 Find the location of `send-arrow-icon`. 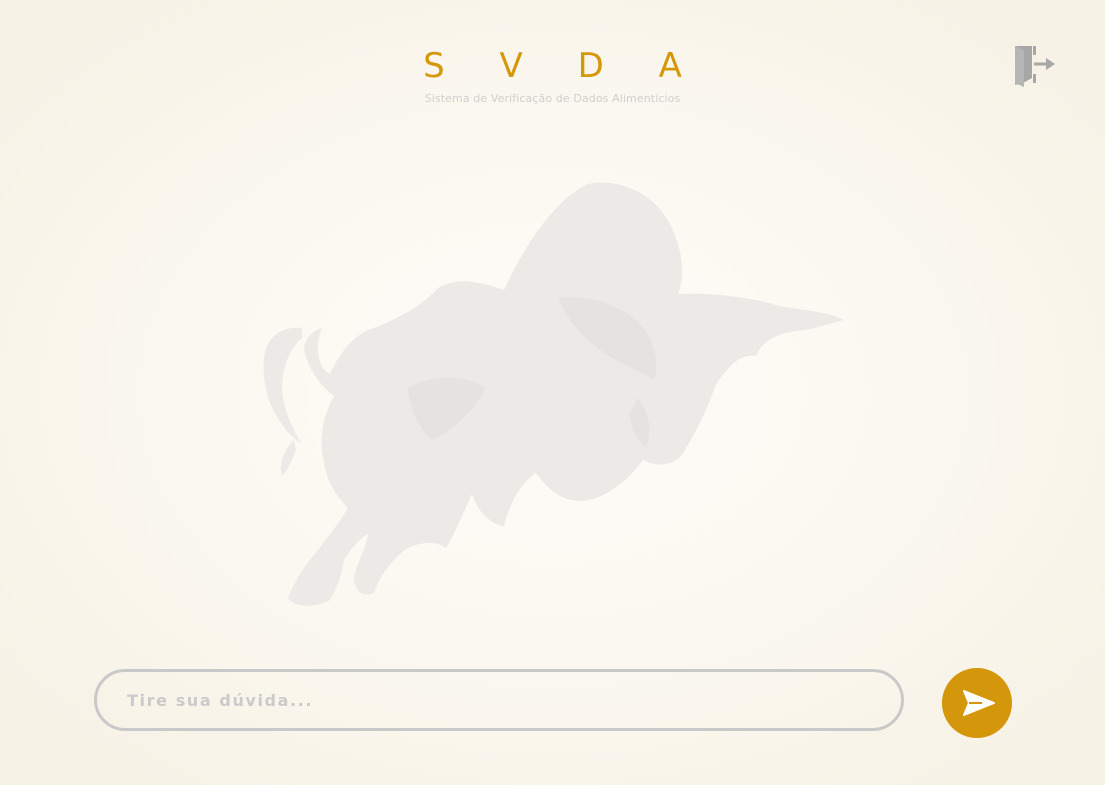

send-arrow-icon is located at coordinates (979, 703).